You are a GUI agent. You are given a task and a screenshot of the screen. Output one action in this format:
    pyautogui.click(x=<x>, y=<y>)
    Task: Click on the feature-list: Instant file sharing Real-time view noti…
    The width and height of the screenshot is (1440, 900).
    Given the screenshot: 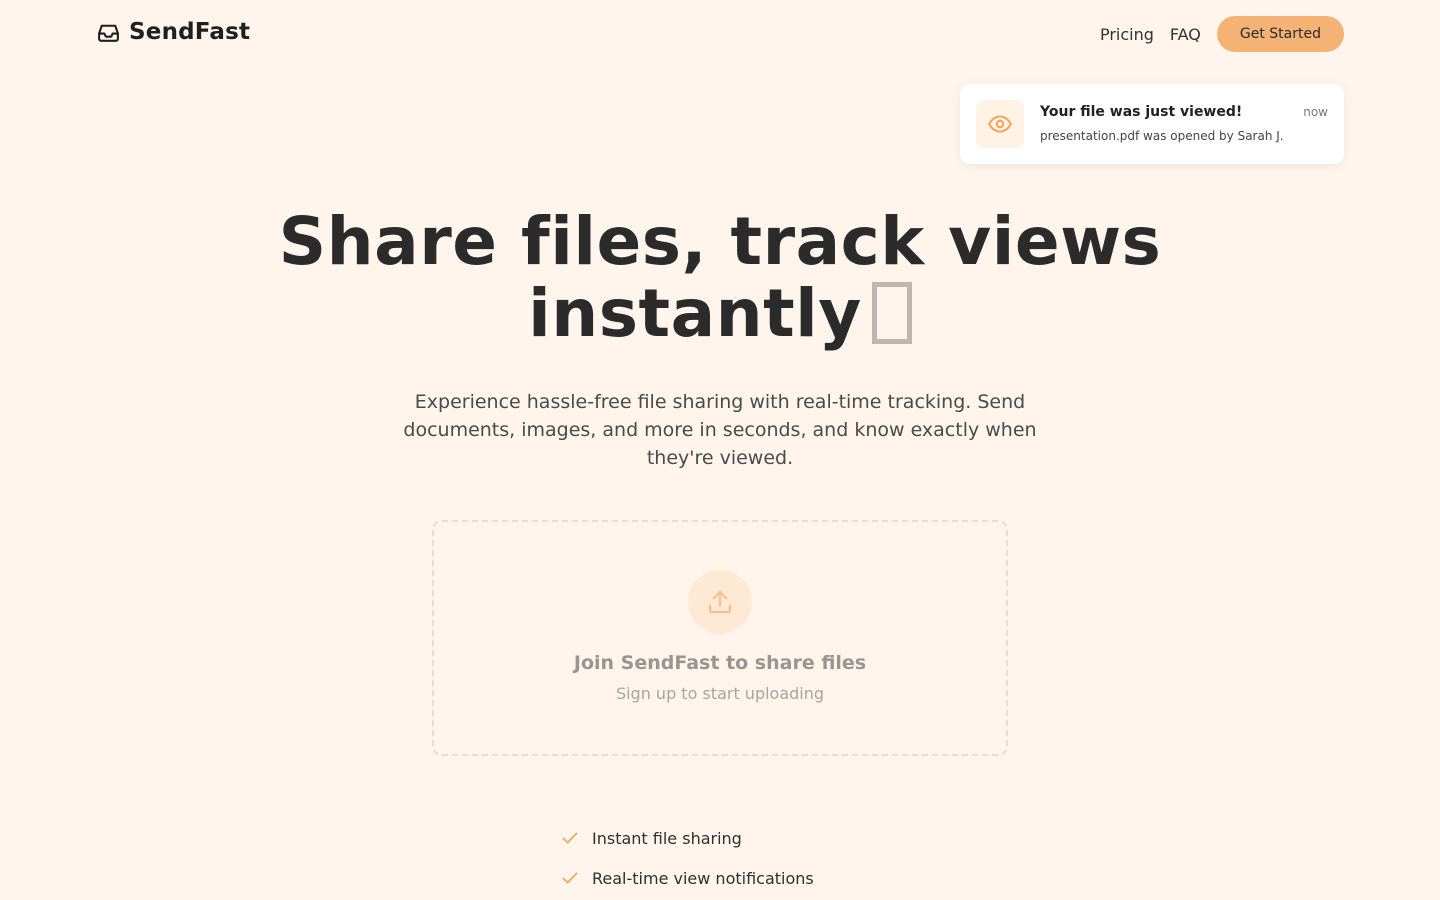 What is the action you would take?
    pyautogui.click(x=687, y=858)
    